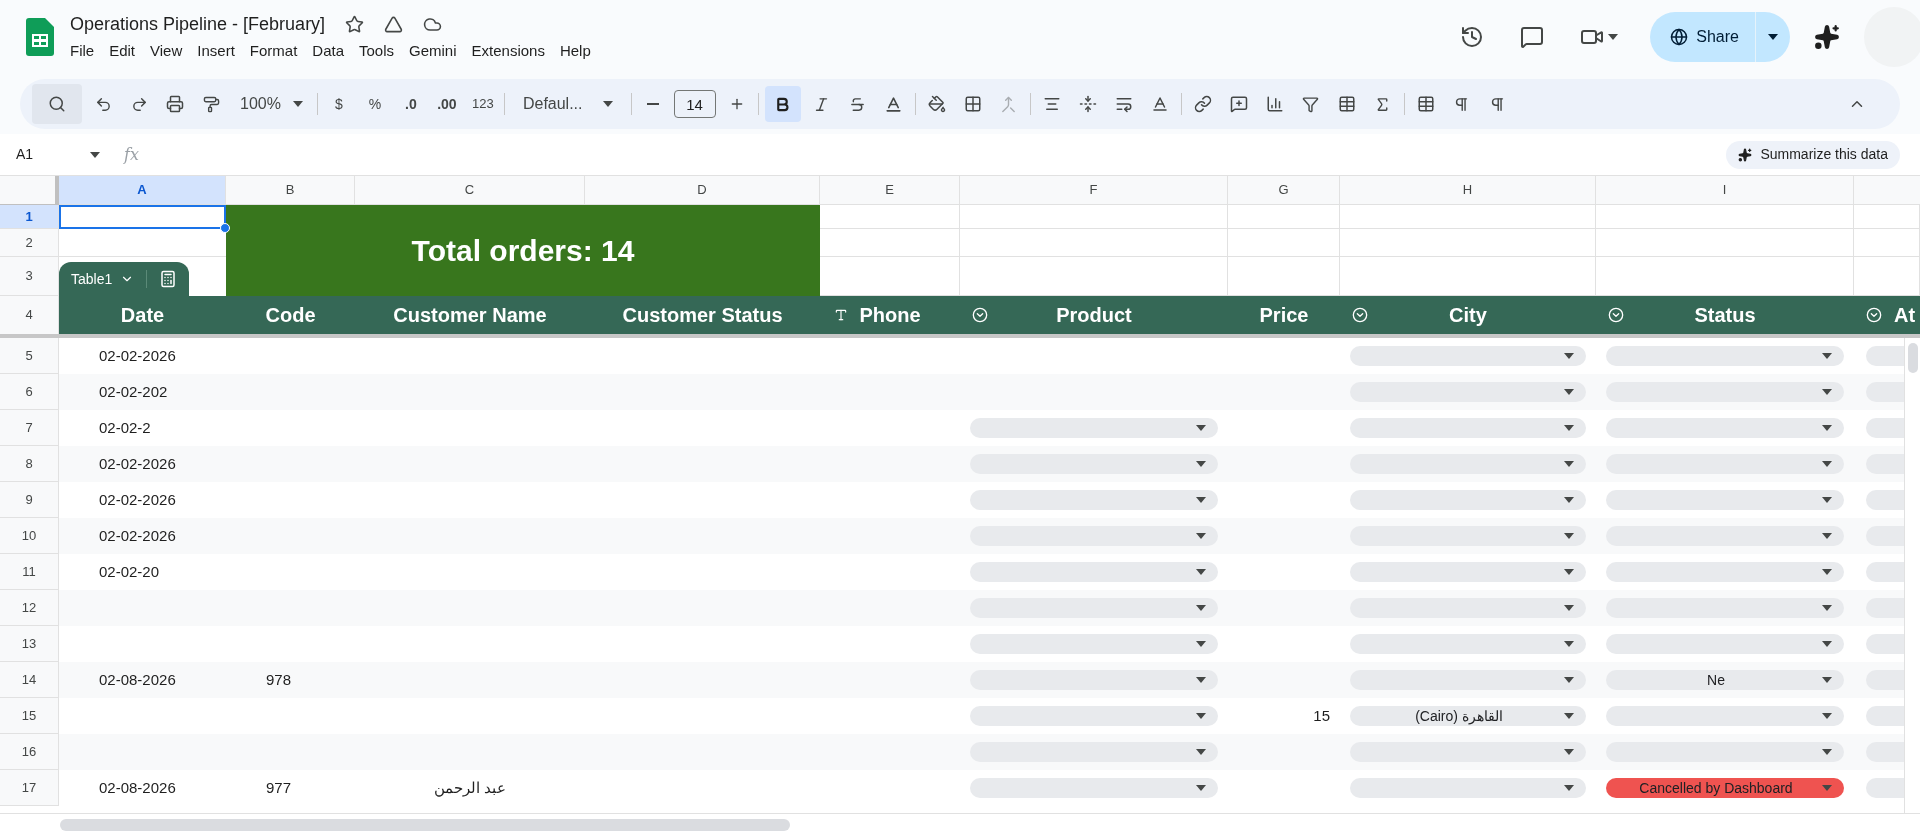 This screenshot has width=1920, height=835. I want to click on menu-item: Tools, so click(377, 51).